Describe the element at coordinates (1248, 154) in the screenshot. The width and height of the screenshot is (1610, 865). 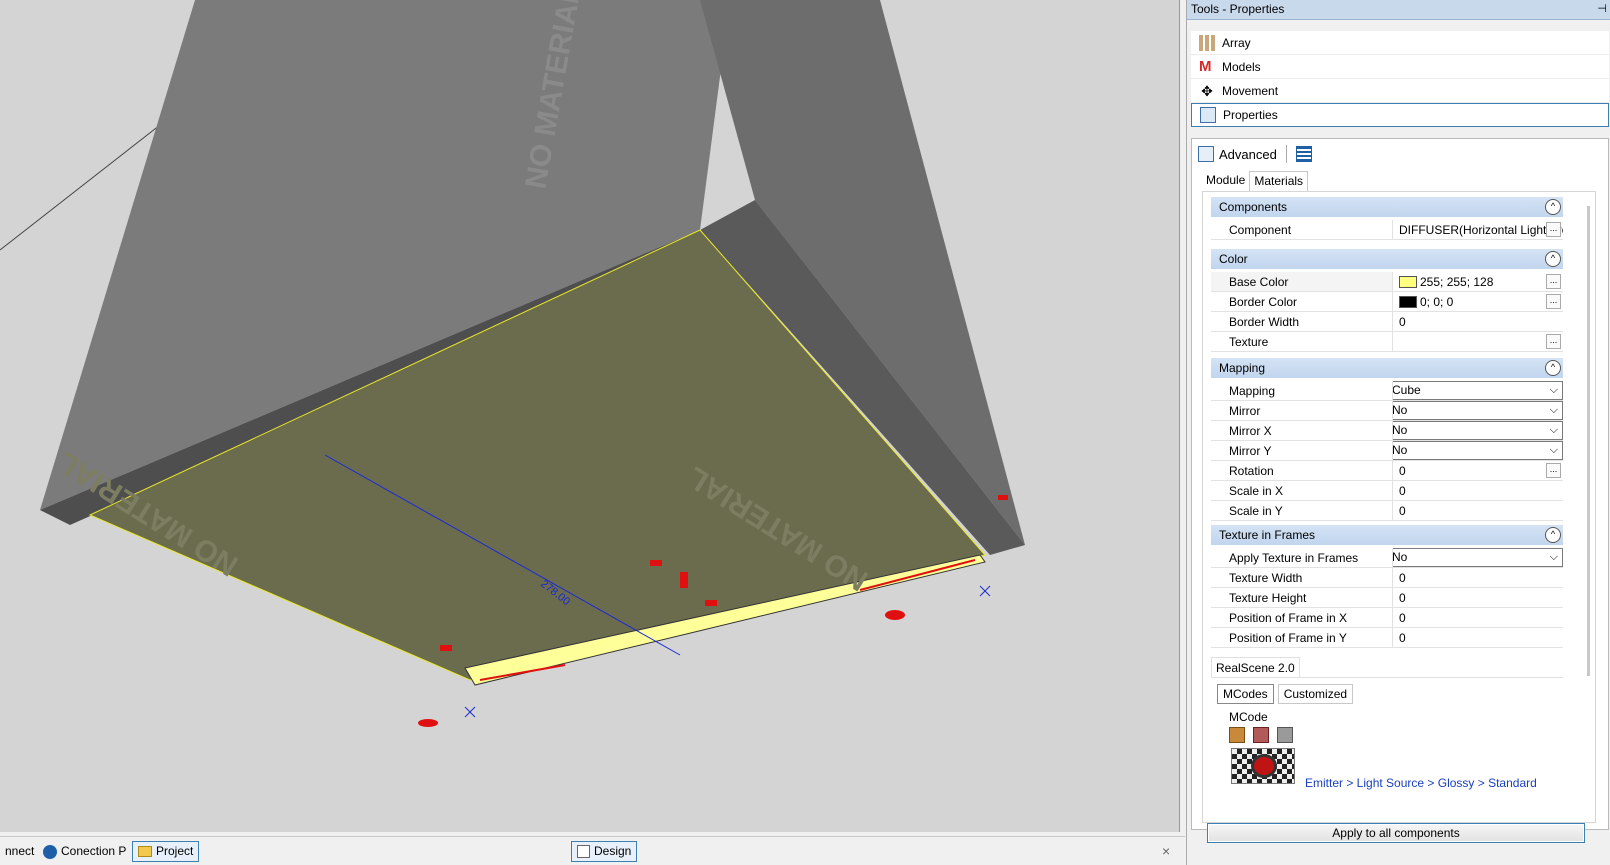
I see `advanced-button: Advanced` at that location.